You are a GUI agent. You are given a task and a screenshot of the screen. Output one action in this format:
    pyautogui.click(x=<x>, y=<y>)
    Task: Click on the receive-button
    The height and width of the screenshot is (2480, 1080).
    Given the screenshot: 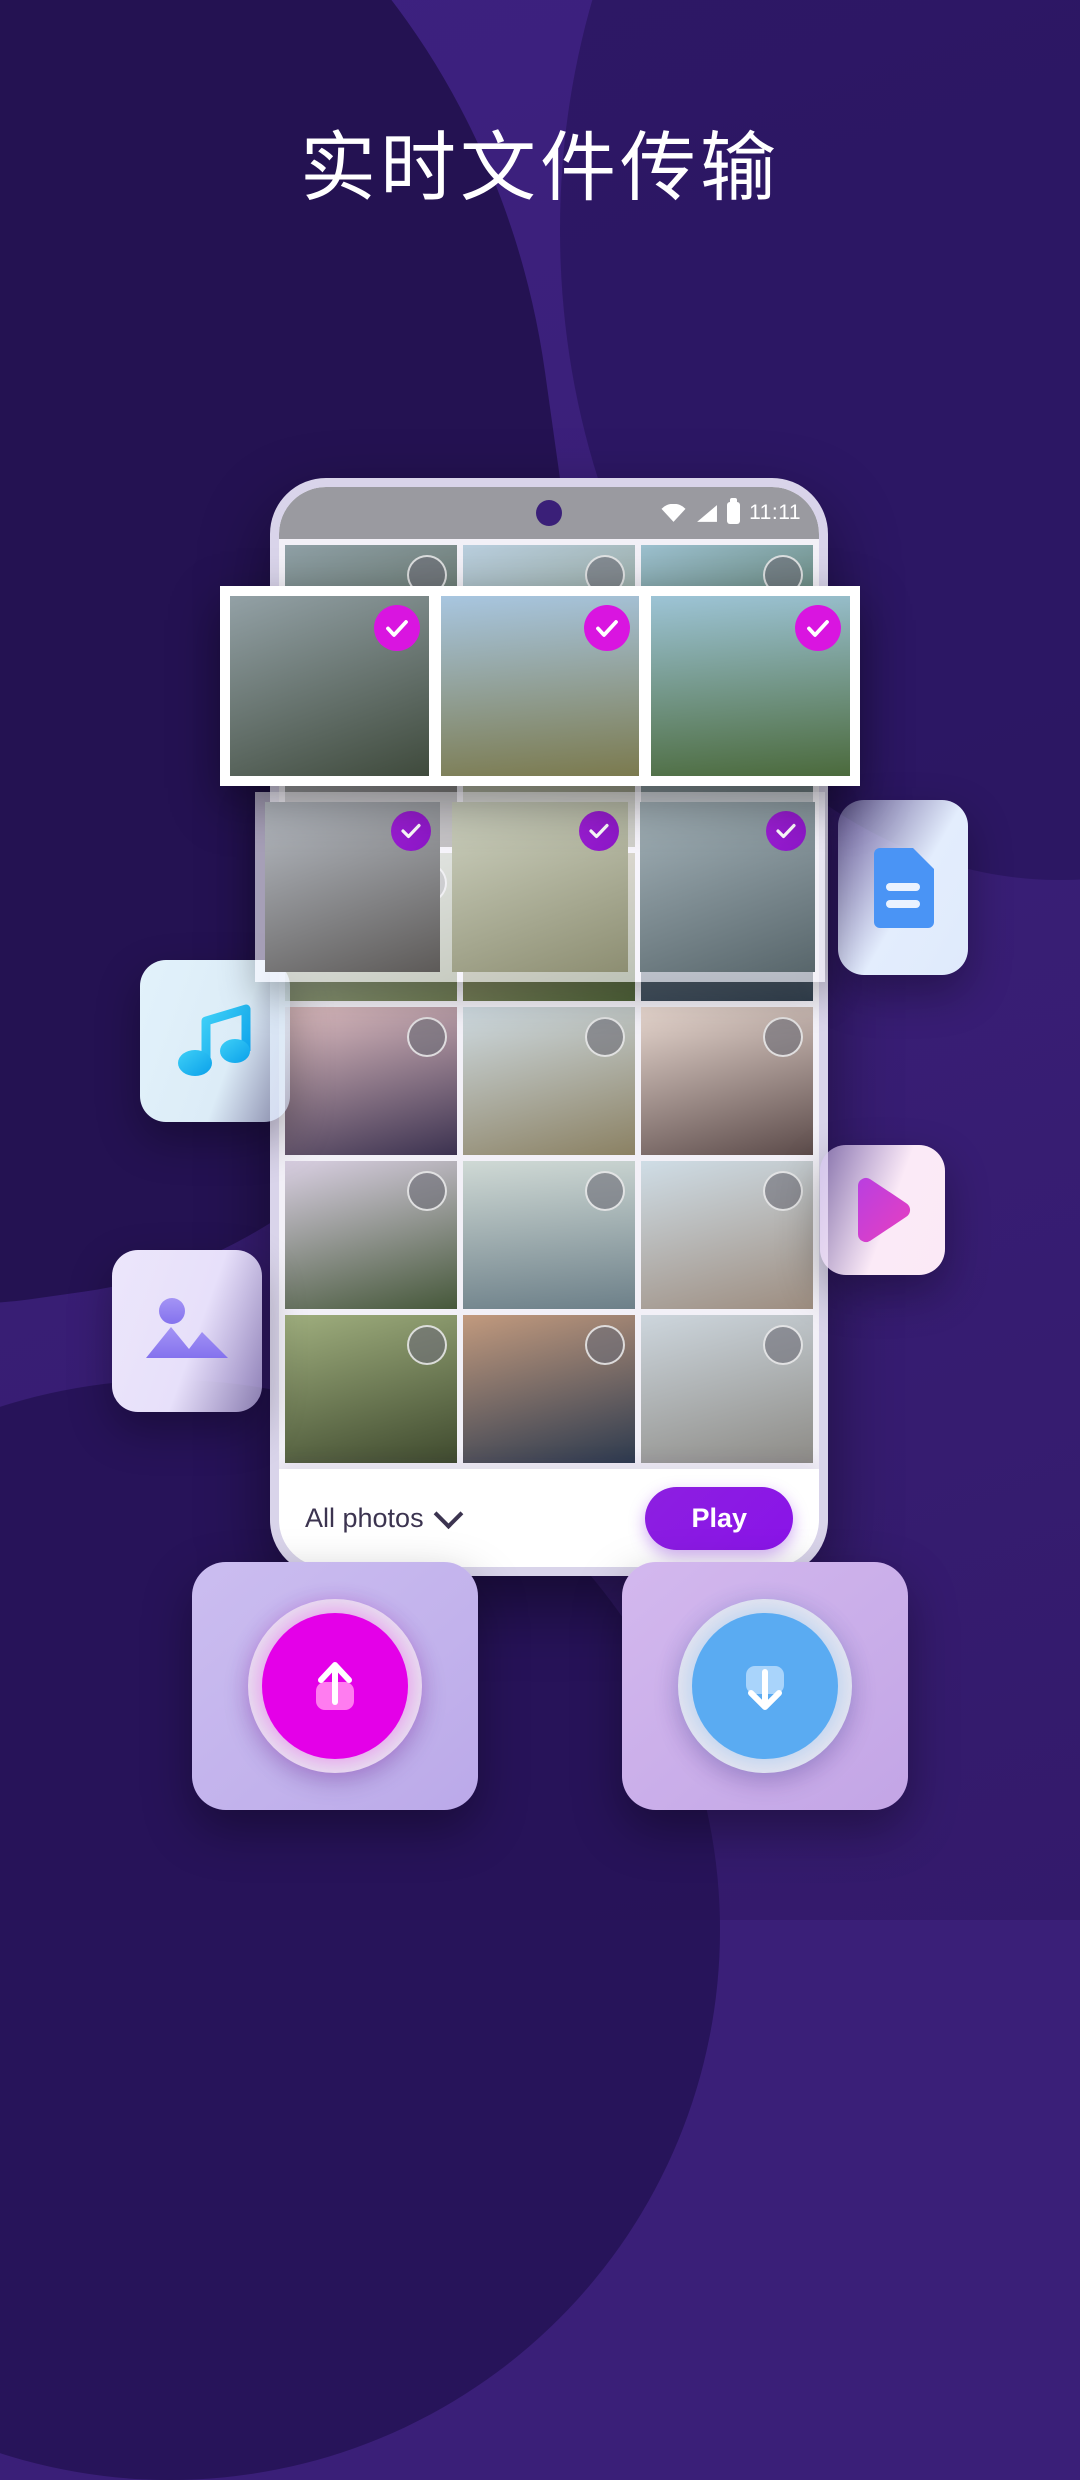 What is the action you would take?
    pyautogui.click(x=765, y=1686)
    